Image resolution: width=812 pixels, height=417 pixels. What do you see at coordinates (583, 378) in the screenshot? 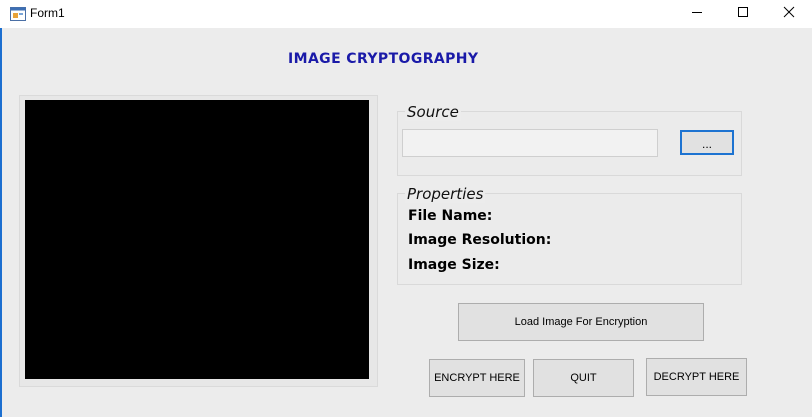
I see `quit-button: QUIT` at bounding box center [583, 378].